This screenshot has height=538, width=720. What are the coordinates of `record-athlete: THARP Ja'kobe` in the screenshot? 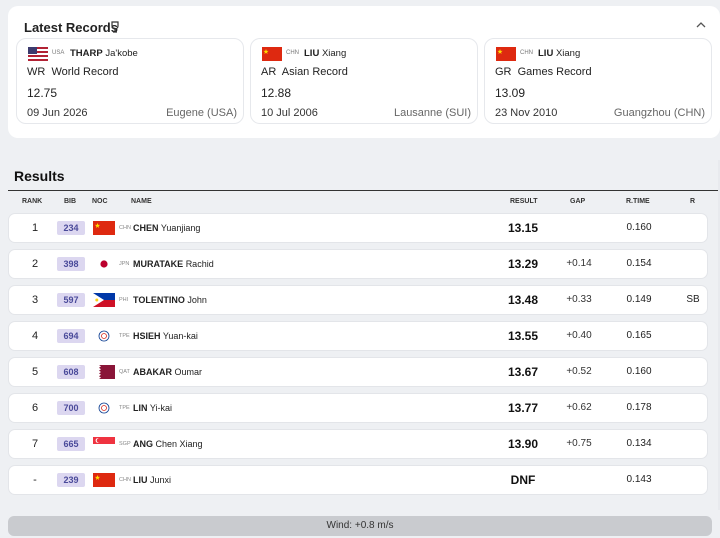 It's located at (104, 53).